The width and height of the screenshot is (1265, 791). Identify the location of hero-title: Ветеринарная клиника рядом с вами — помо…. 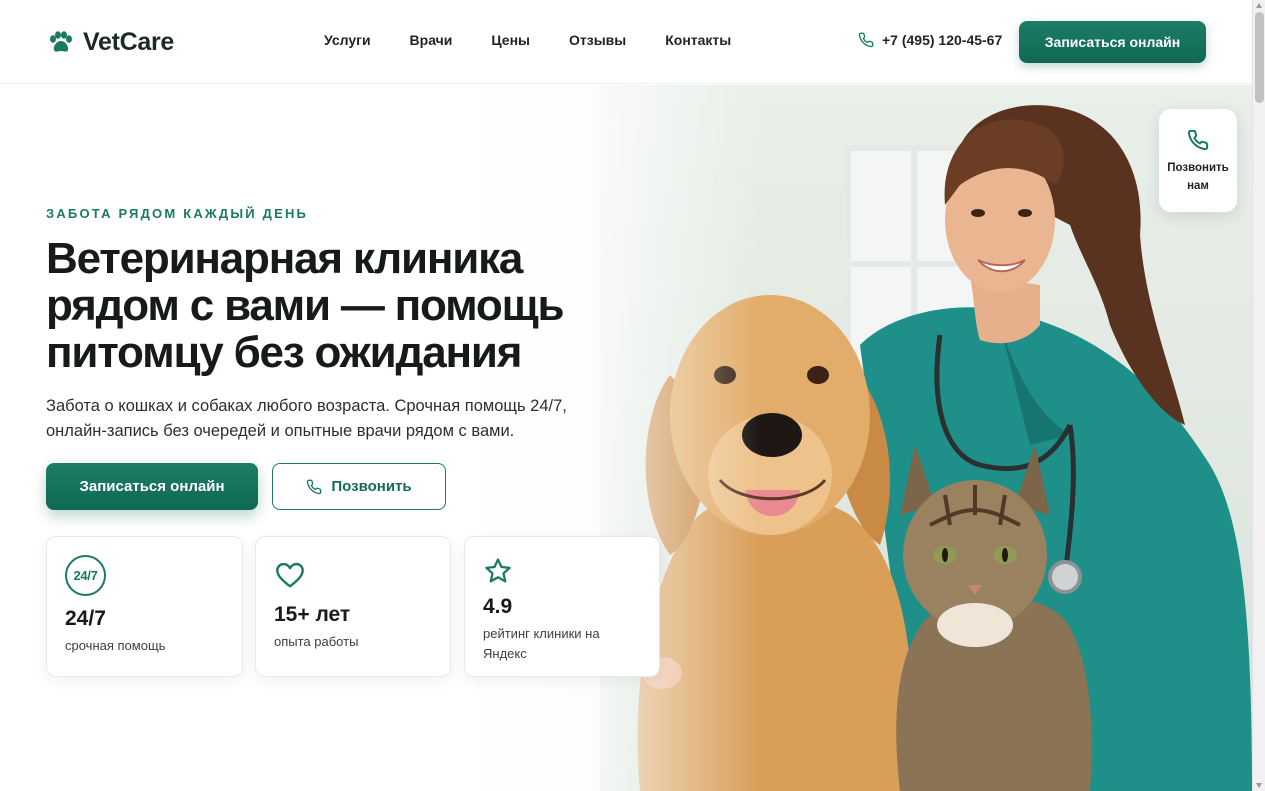
(305, 305).